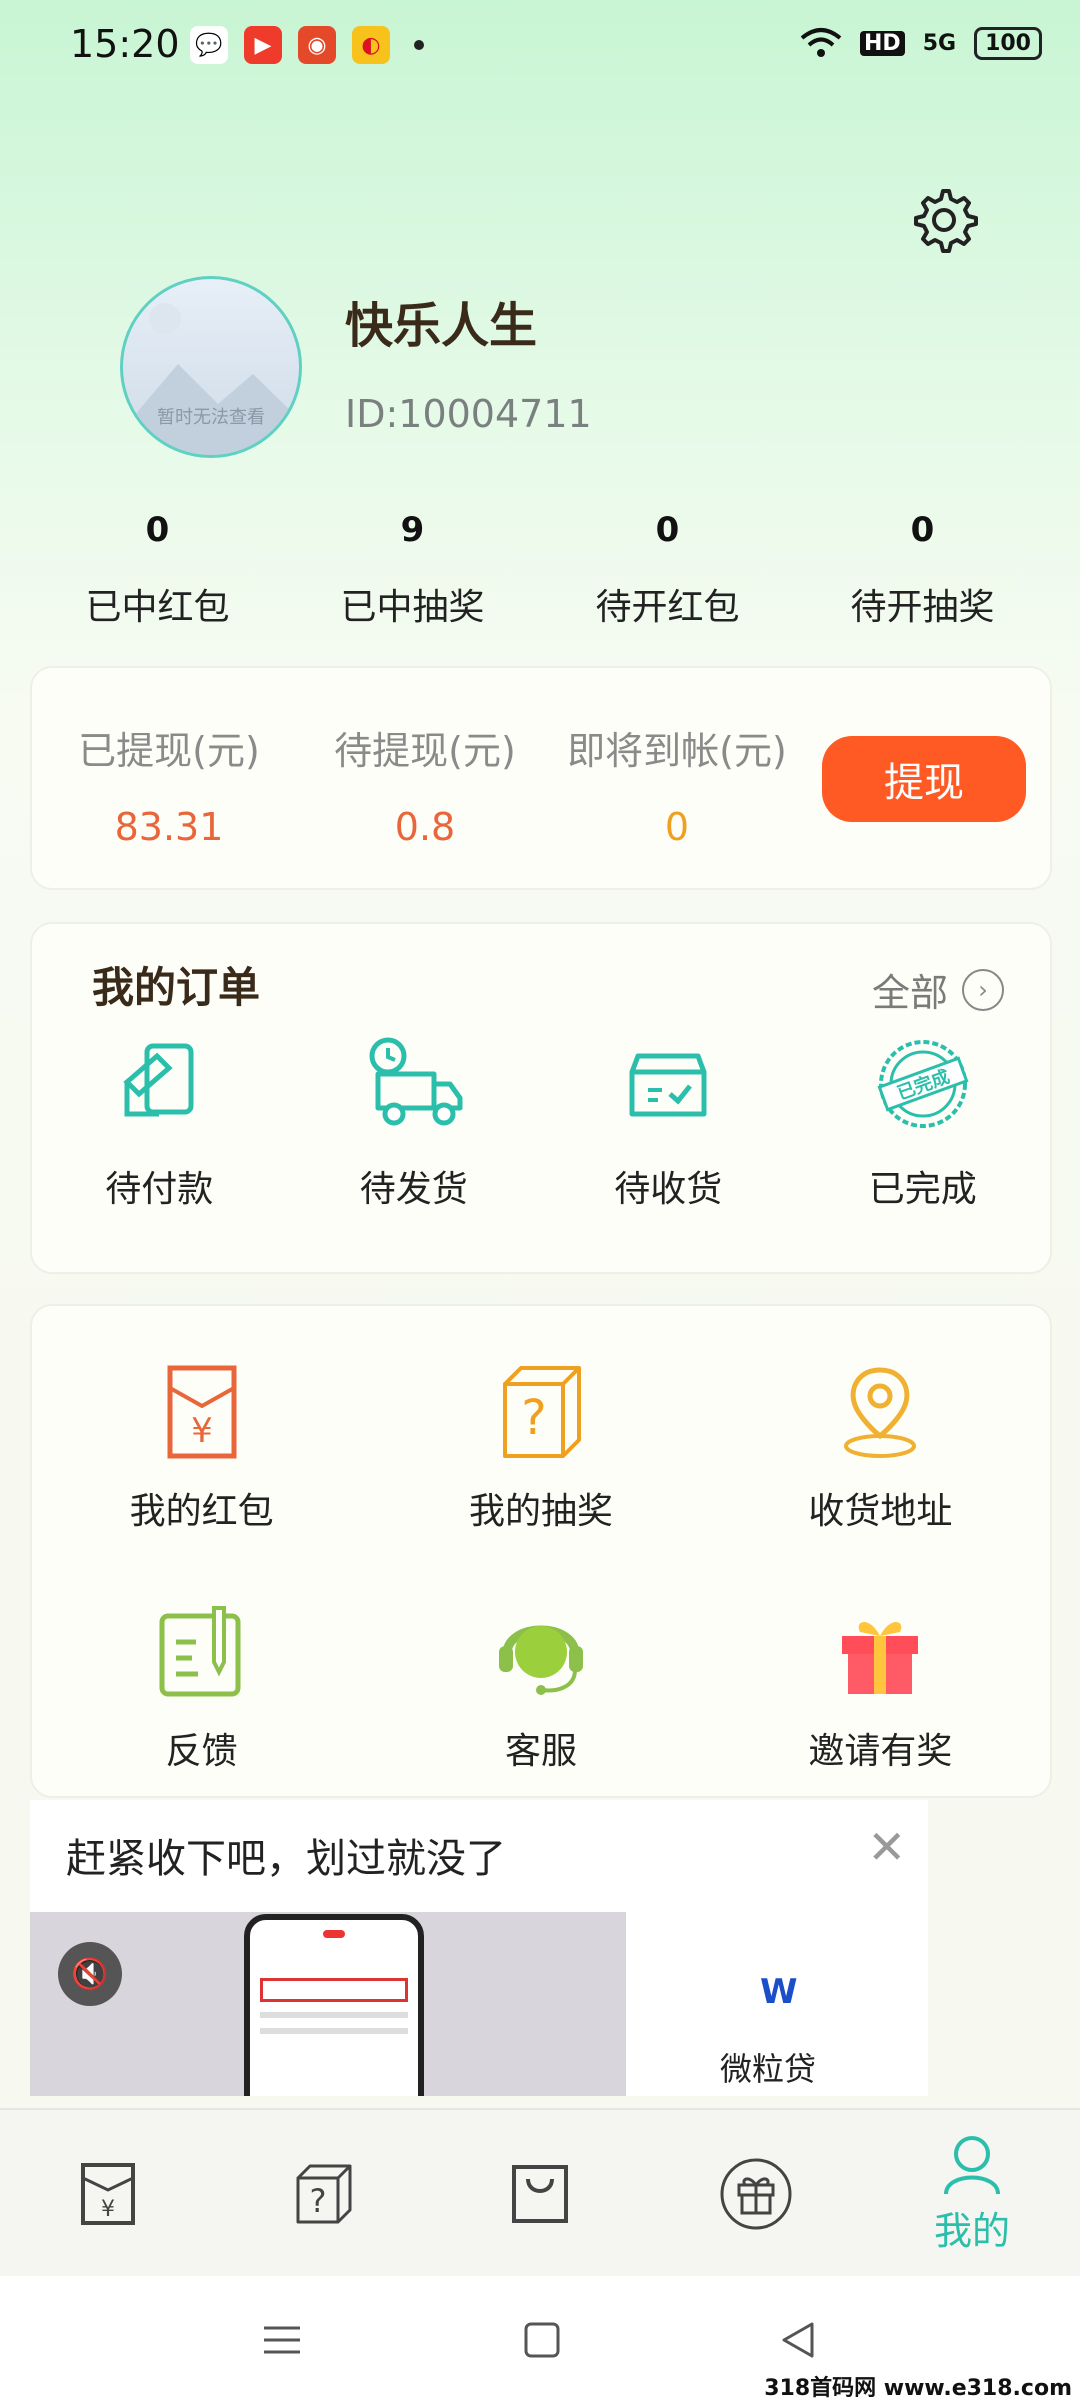  I want to click on tab-gift, so click(756, 2194).